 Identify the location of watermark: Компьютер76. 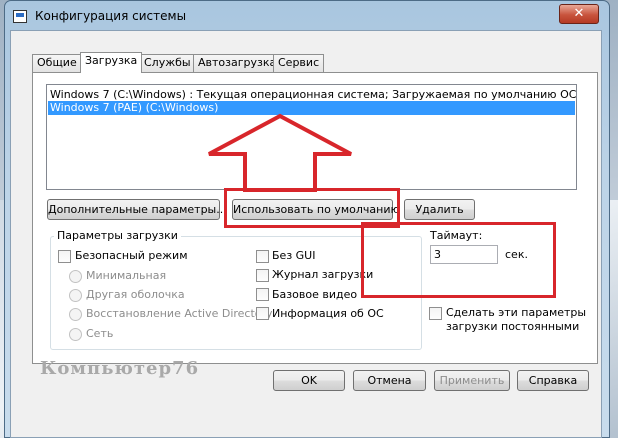
(120, 368).